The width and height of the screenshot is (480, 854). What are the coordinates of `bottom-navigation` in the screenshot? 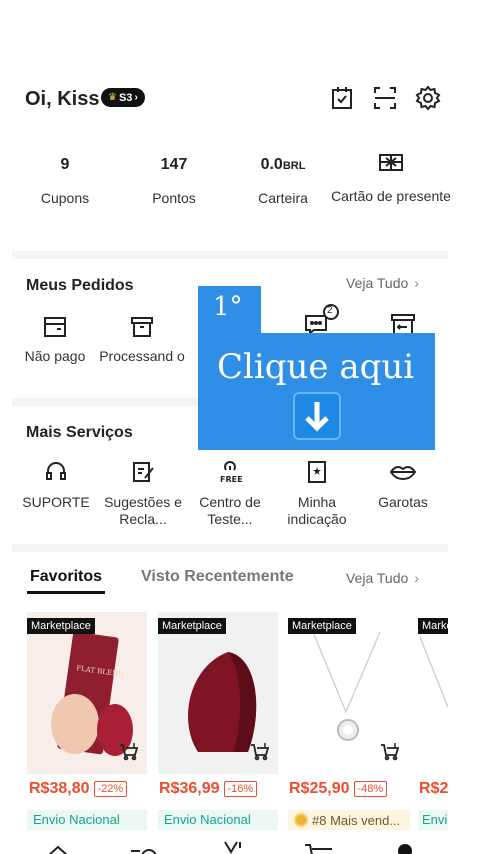 It's located at (240, 845).